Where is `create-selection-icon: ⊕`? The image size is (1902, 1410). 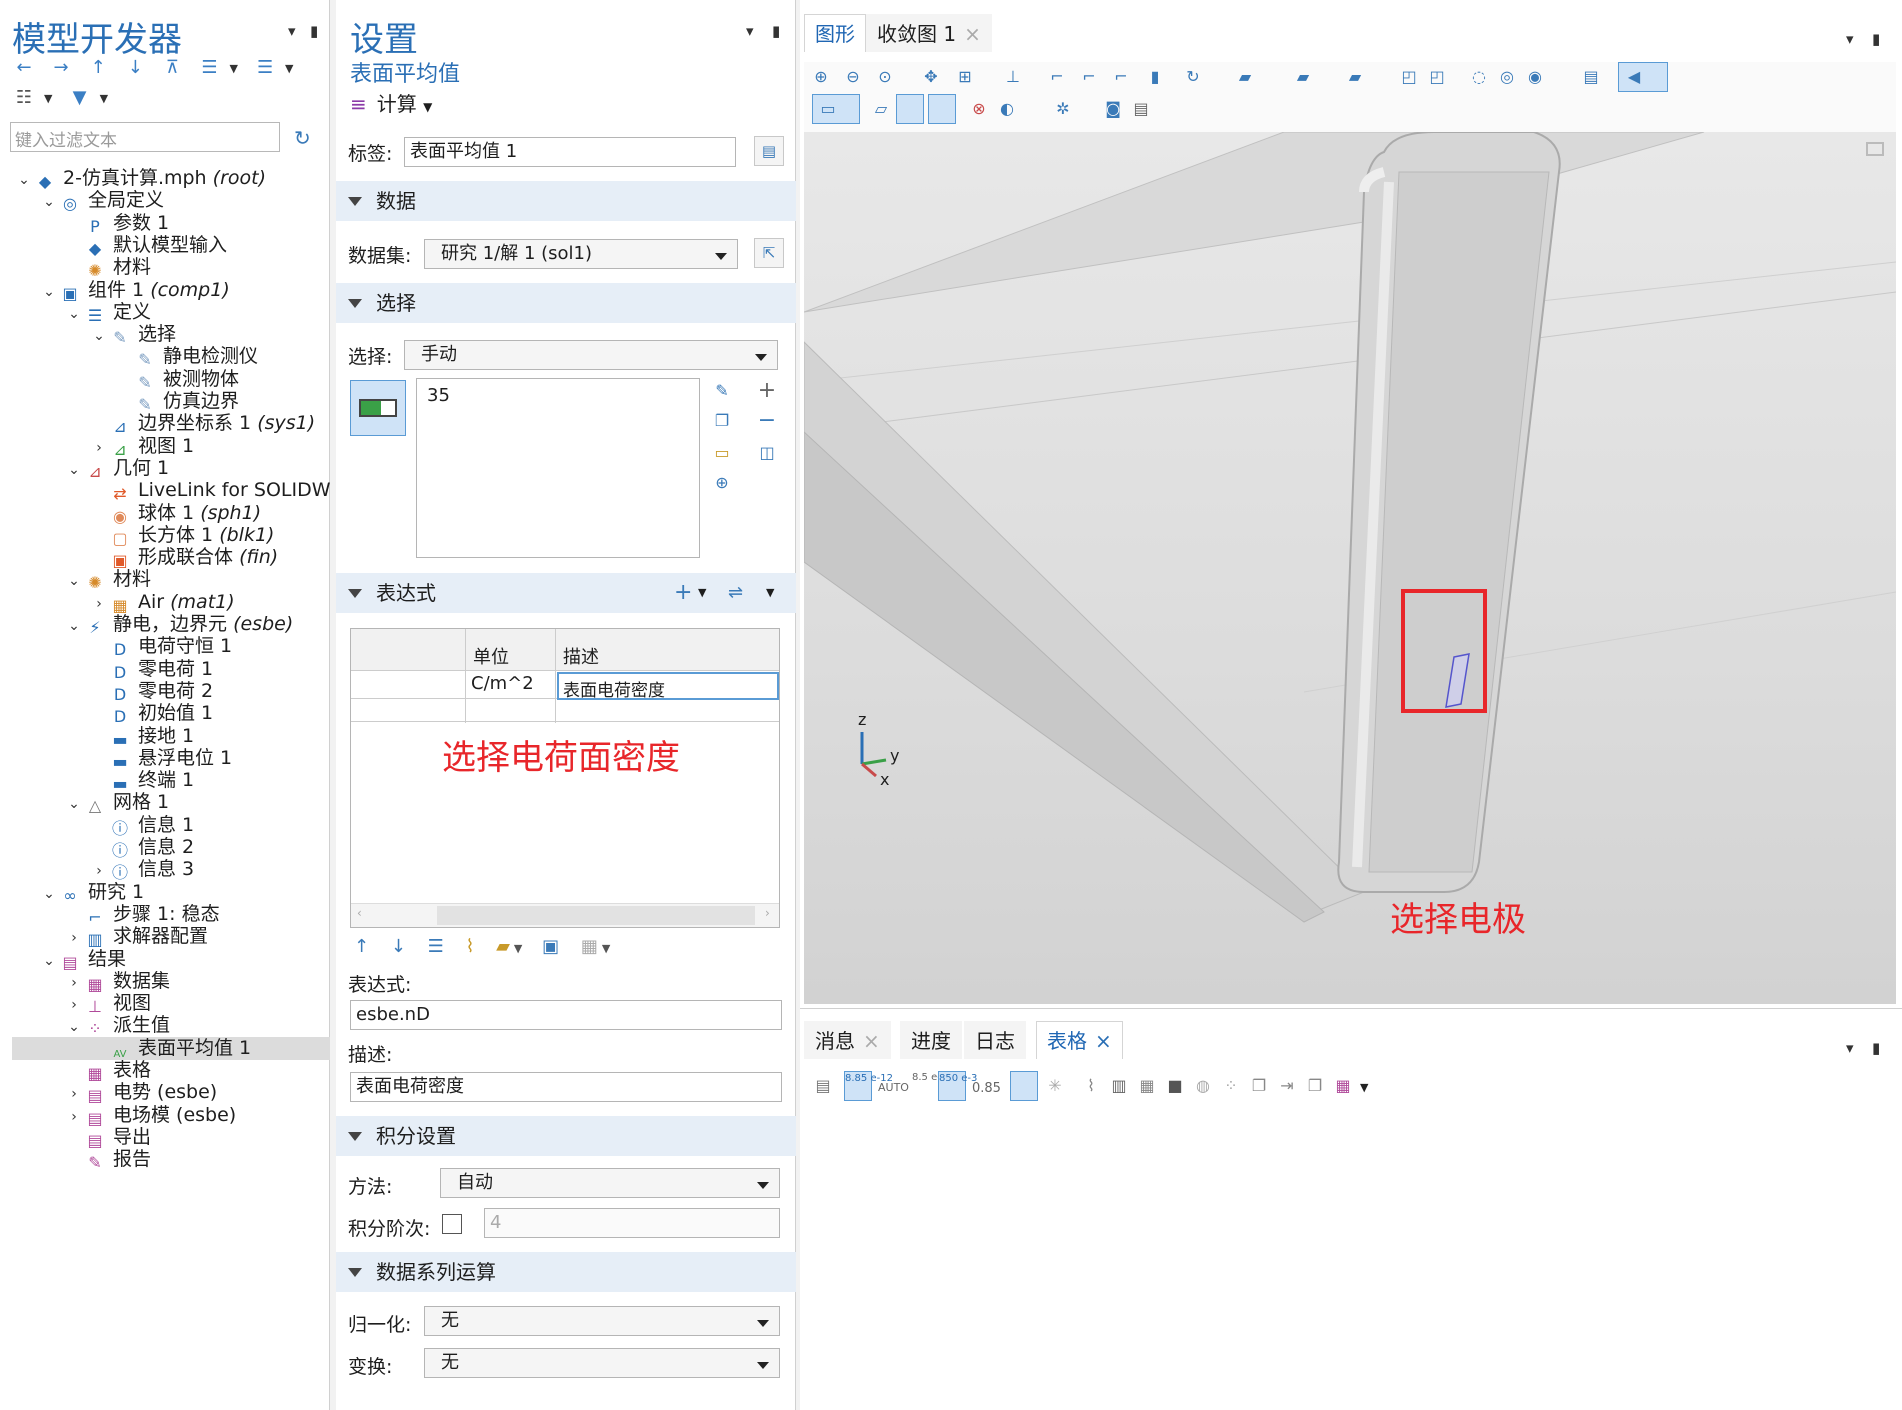 create-selection-icon: ⊕ is located at coordinates (722, 483).